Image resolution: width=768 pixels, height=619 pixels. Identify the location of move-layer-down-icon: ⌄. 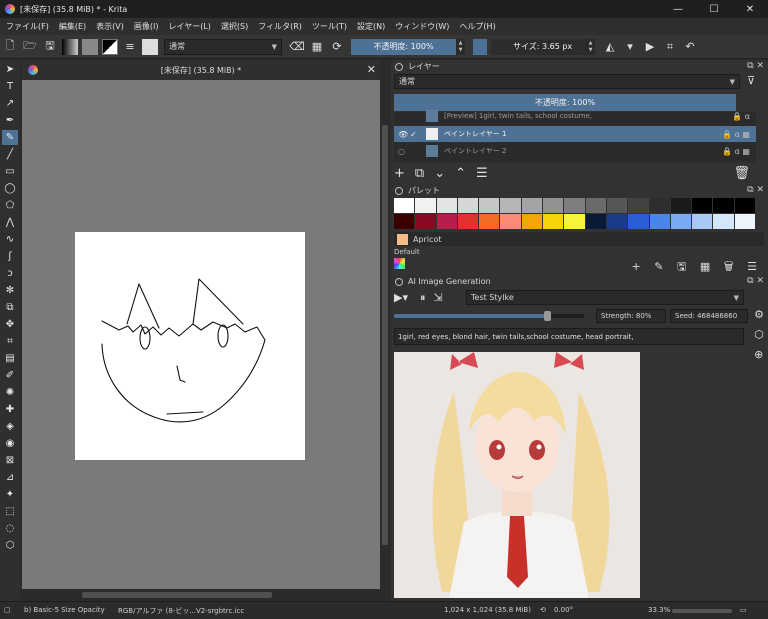
(439, 173).